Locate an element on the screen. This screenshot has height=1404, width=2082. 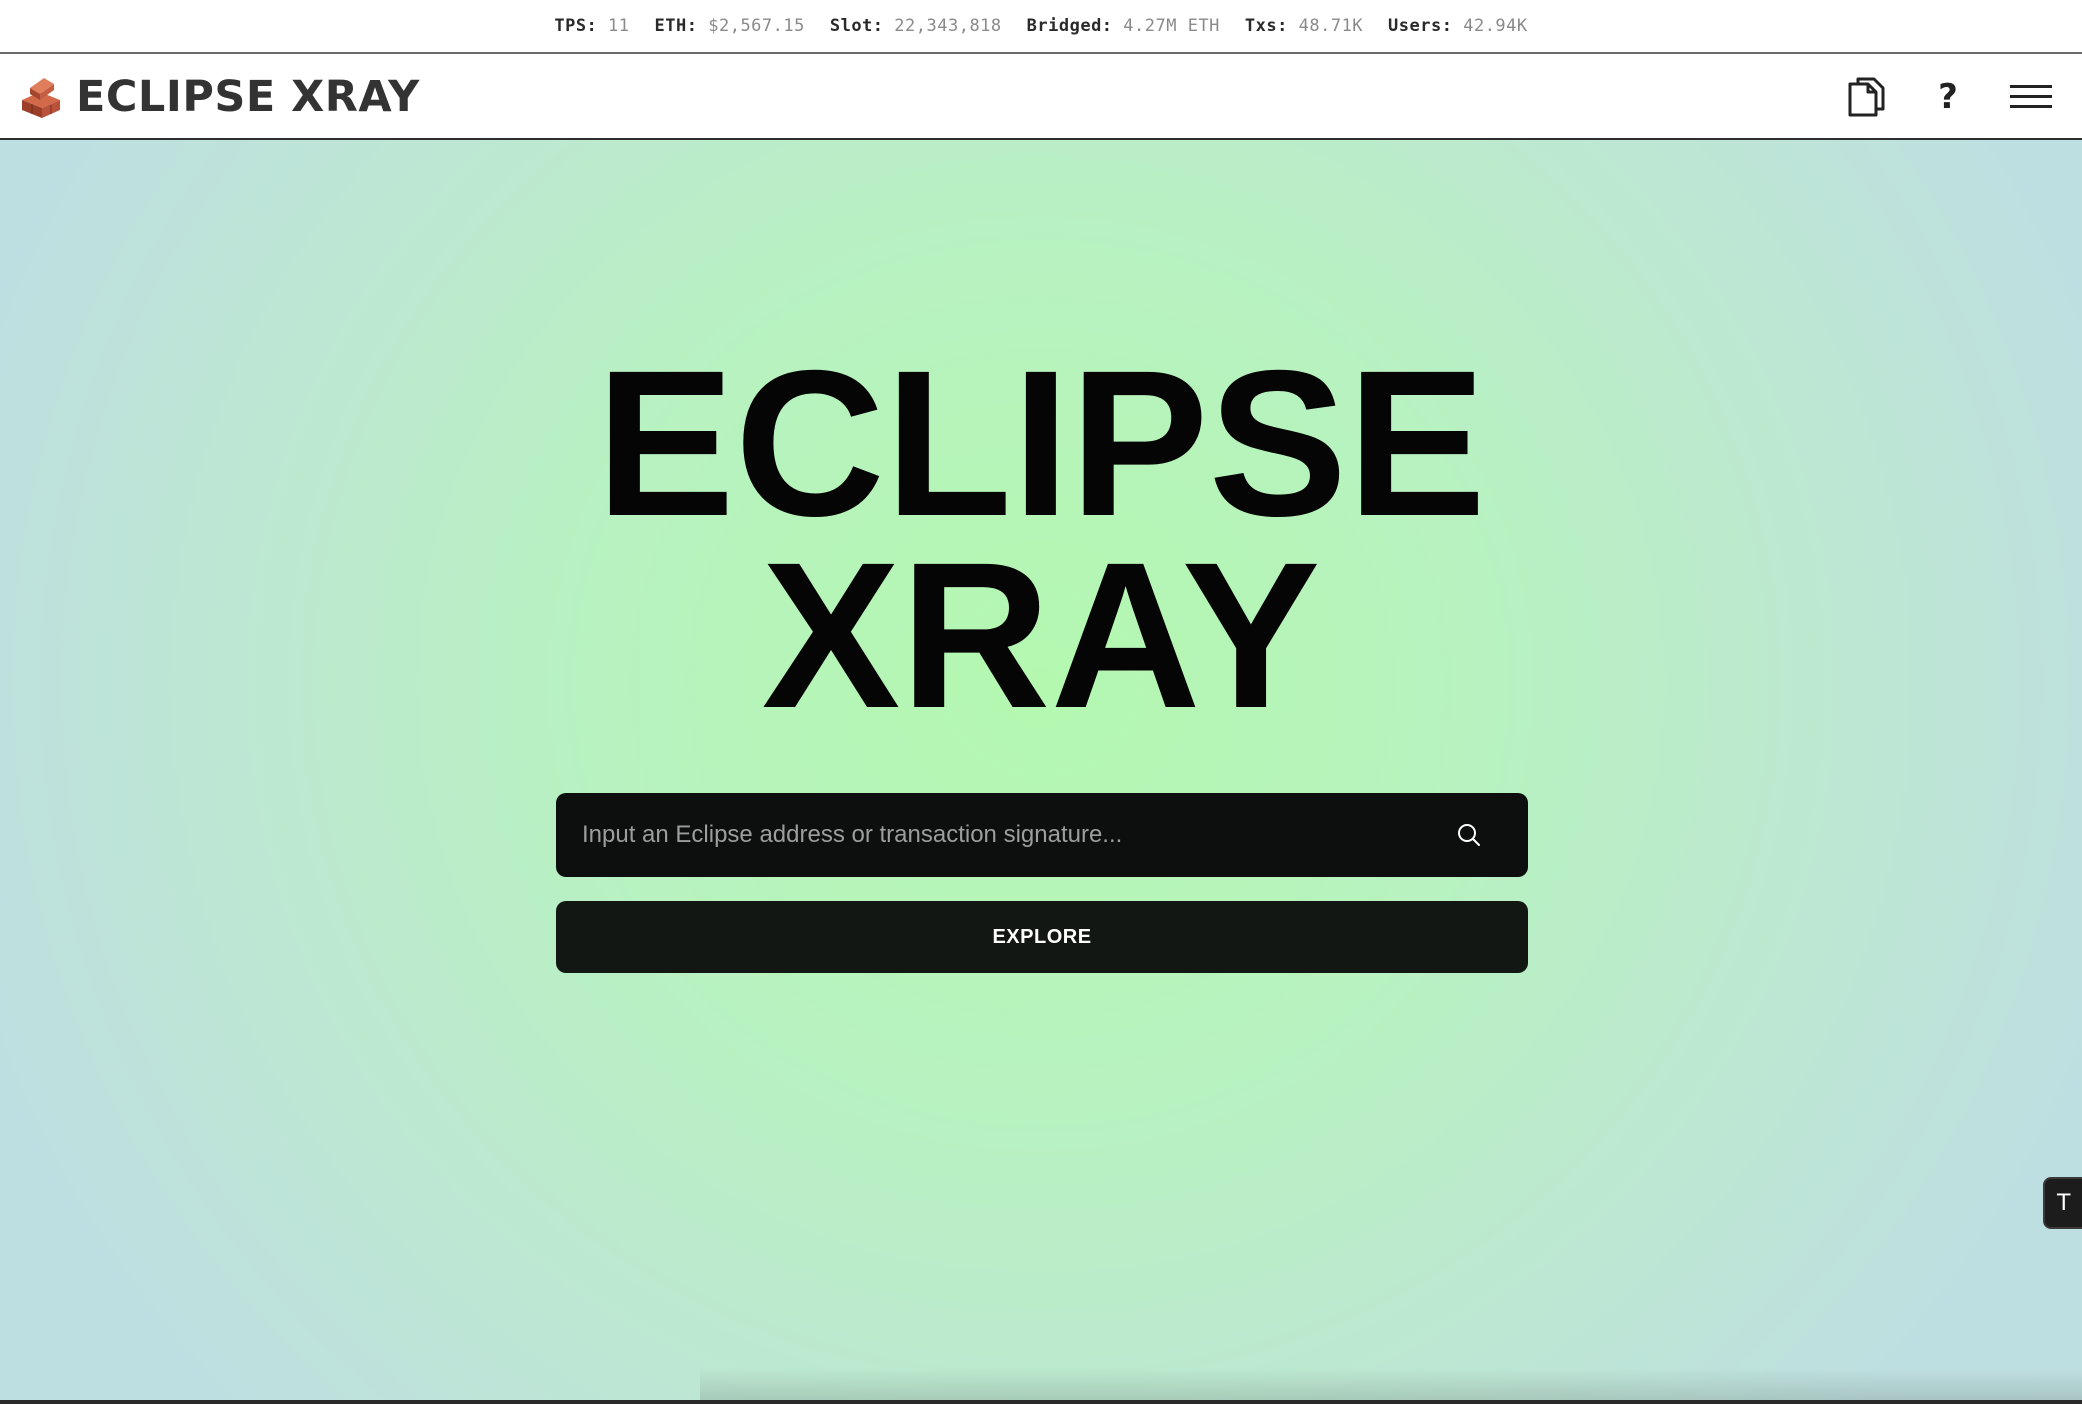
stat-tps: TPS: 11 is located at coordinates (591, 26).